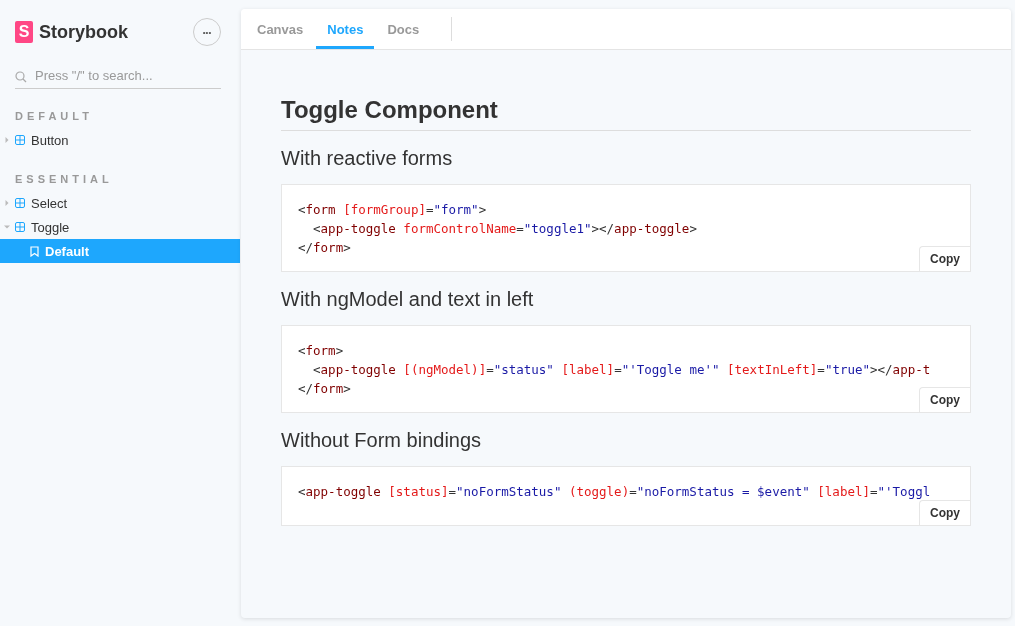  I want to click on bookmark-icon, so click(34, 251).